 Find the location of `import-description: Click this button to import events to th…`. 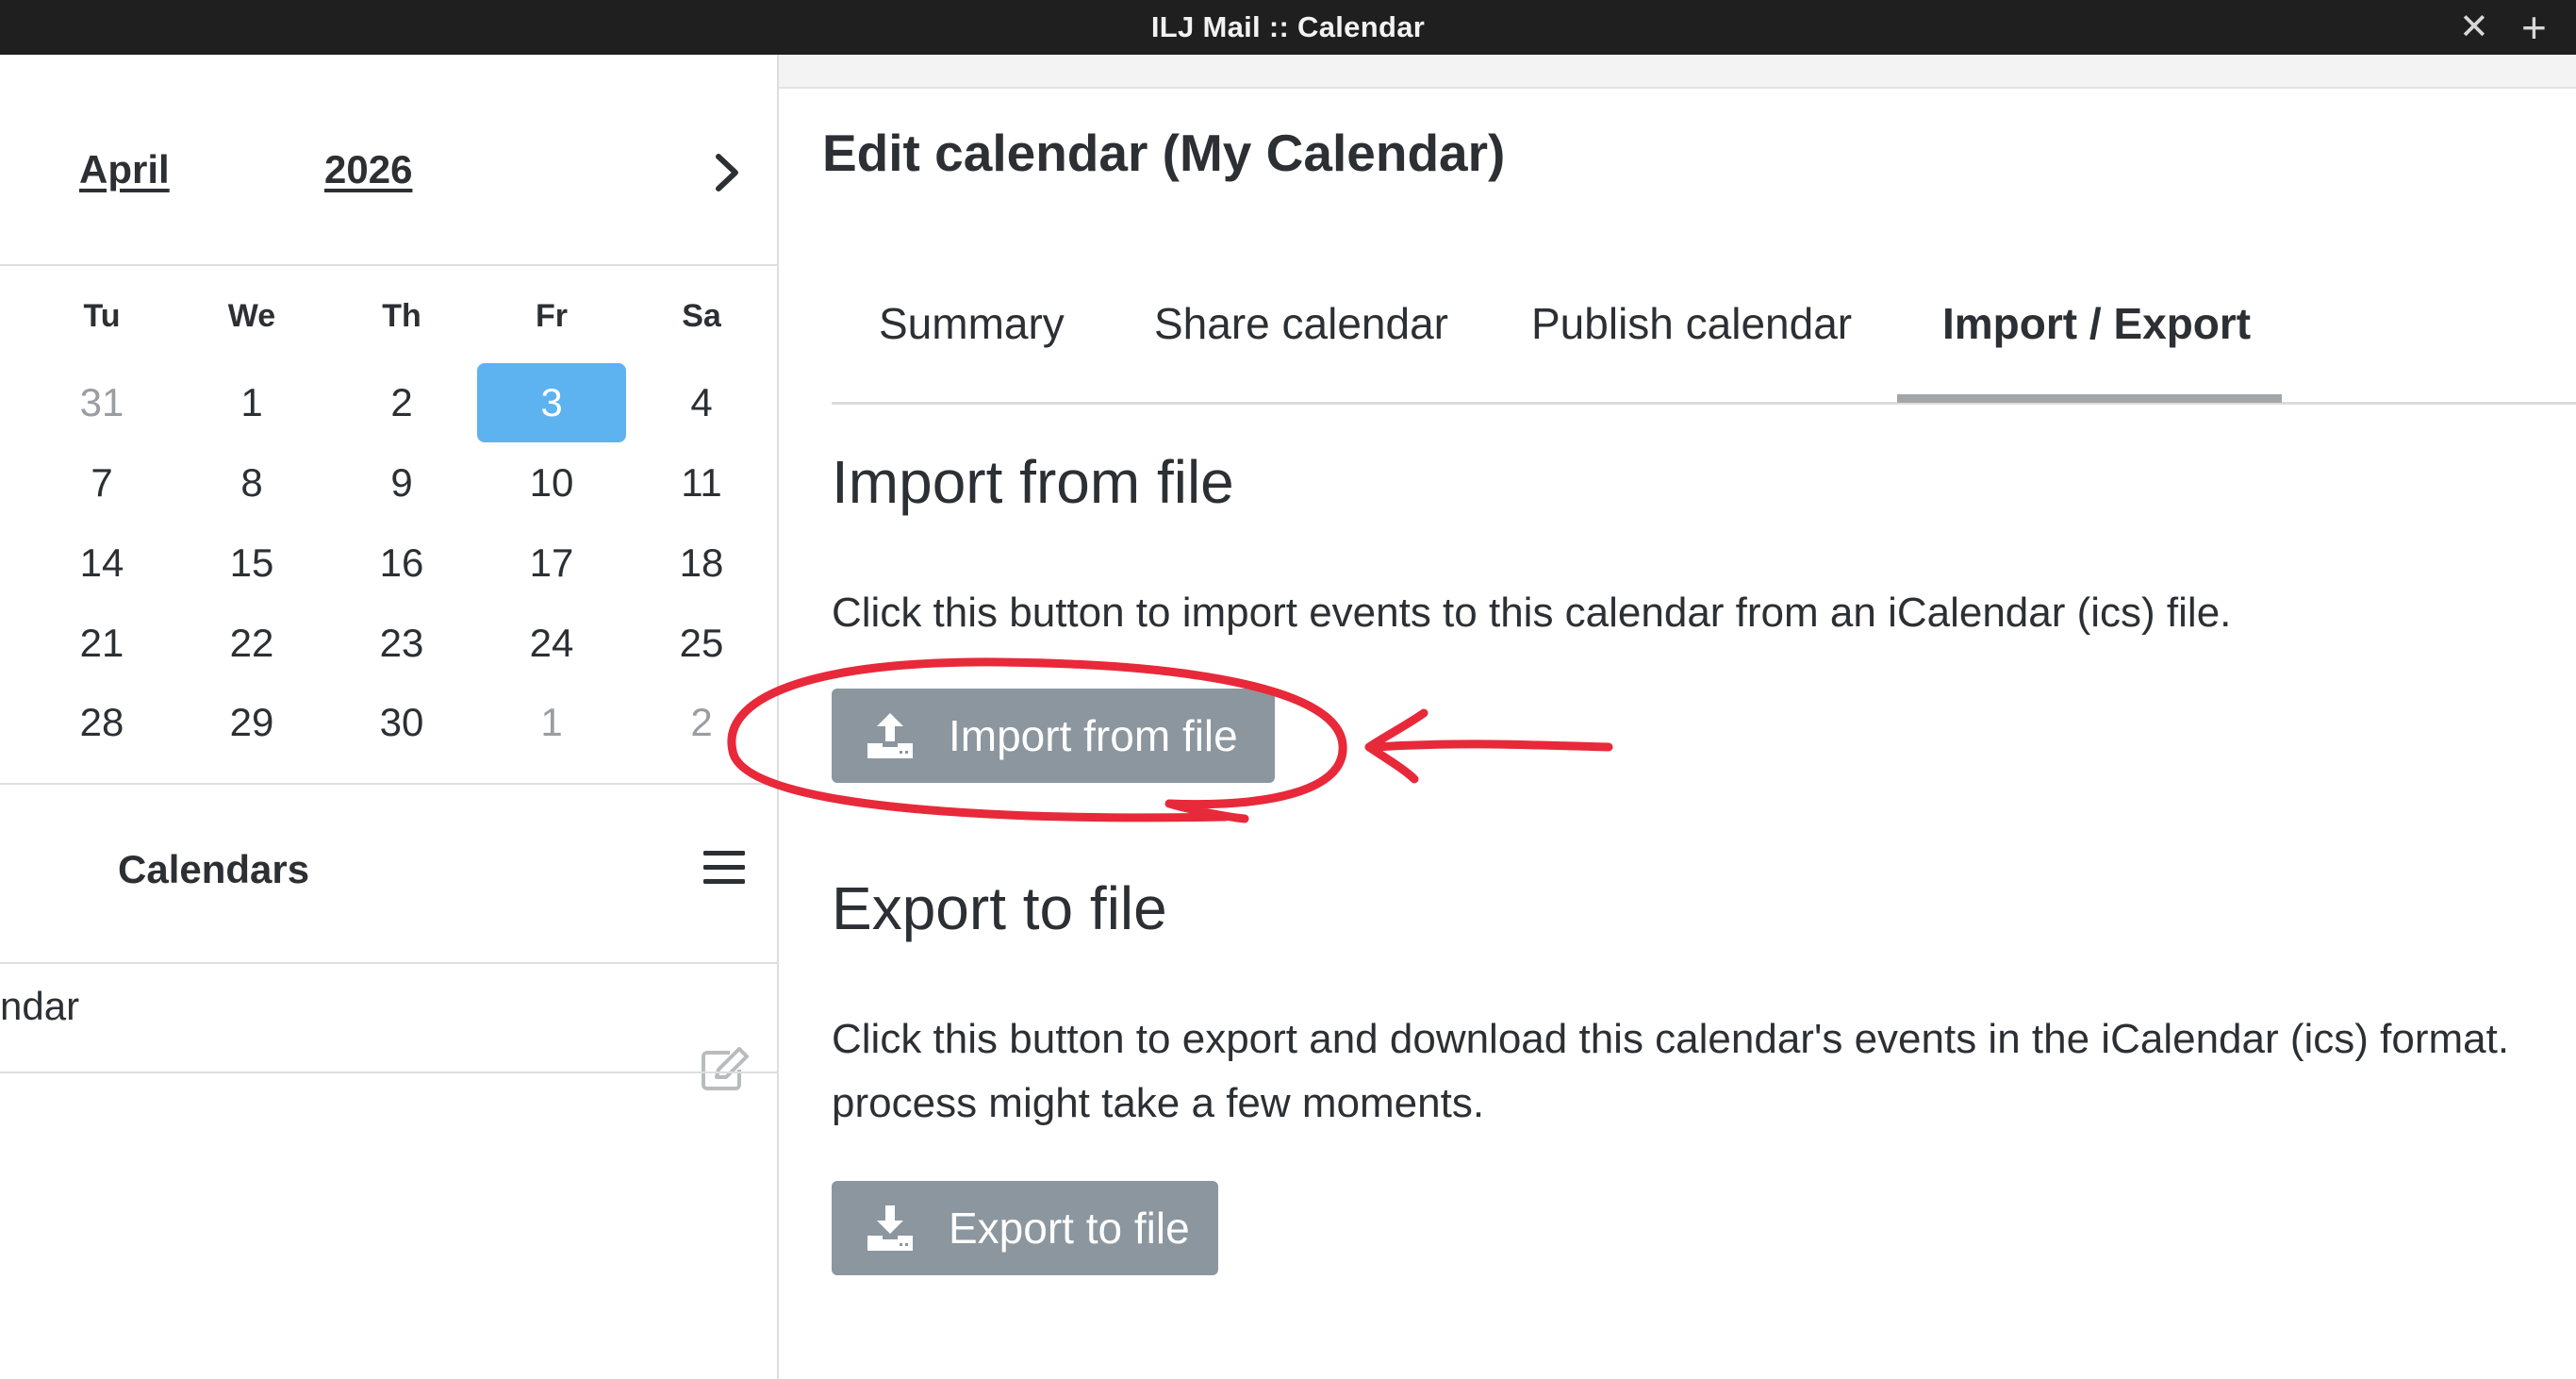

import-description: Click this button to import events to th… is located at coordinates (1532, 613).